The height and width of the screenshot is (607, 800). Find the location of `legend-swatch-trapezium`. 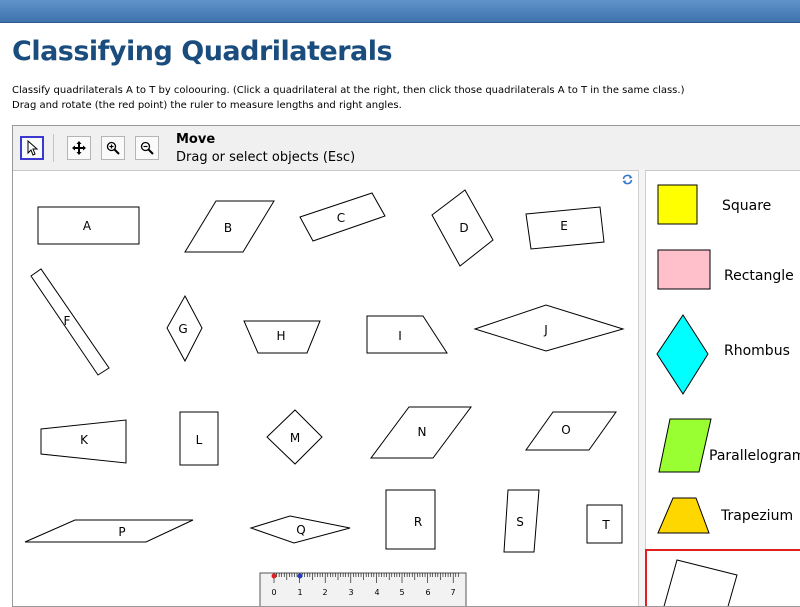

legend-swatch-trapezium is located at coordinates (683, 515).